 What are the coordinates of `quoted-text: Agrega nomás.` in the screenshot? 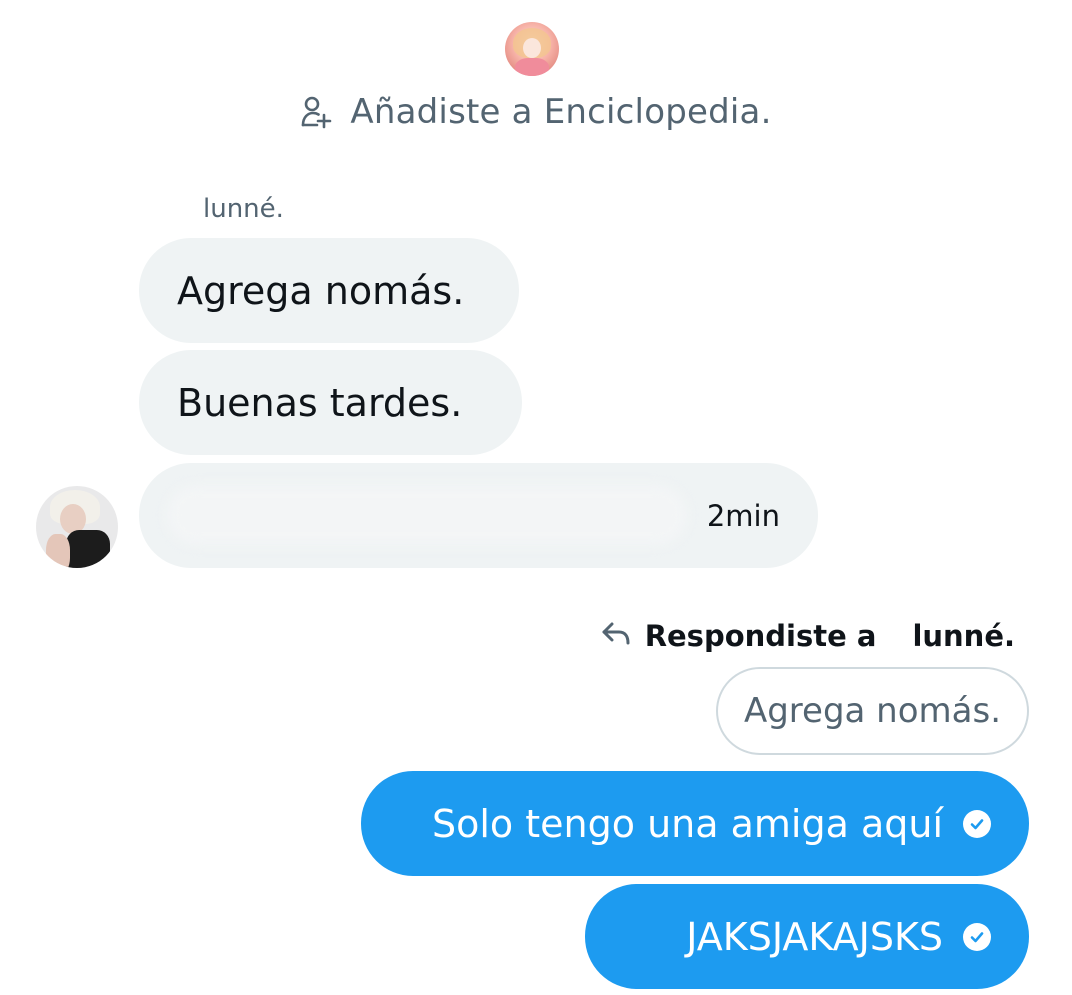 It's located at (872, 711).